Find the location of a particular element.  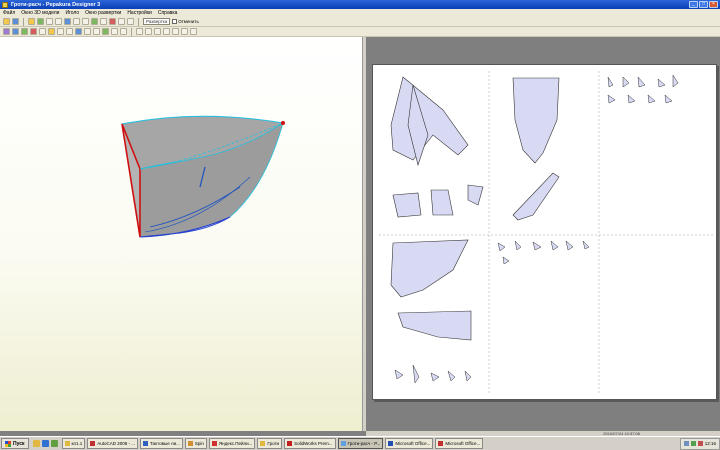

start-button: Пуск is located at coordinates (15, 443).